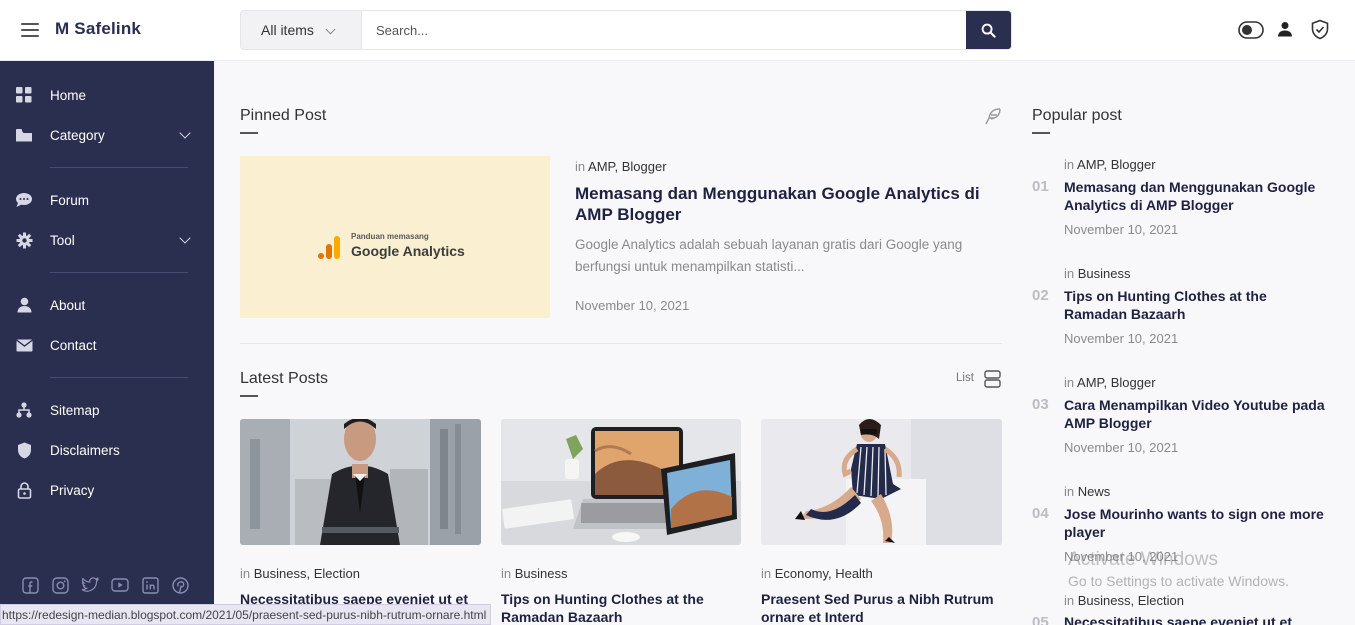 The image size is (1355, 625). What do you see at coordinates (180, 585) in the screenshot?
I see `pinterest-icon` at bounding box center [180, 585].